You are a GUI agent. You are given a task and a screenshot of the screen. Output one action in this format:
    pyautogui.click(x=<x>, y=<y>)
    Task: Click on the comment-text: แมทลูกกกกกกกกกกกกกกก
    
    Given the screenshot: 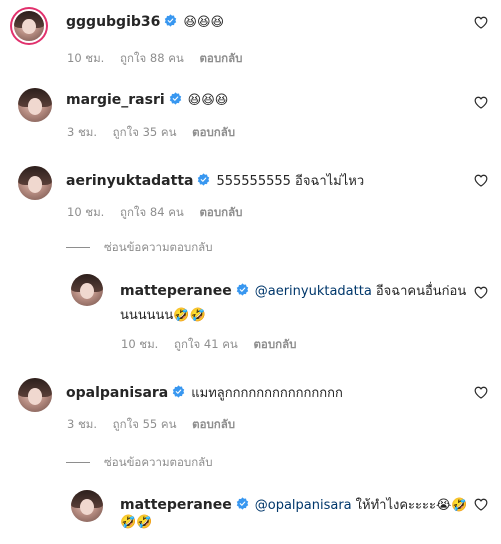 What is the action you would take?
    pyautogui.click(x=267, y=393)
    